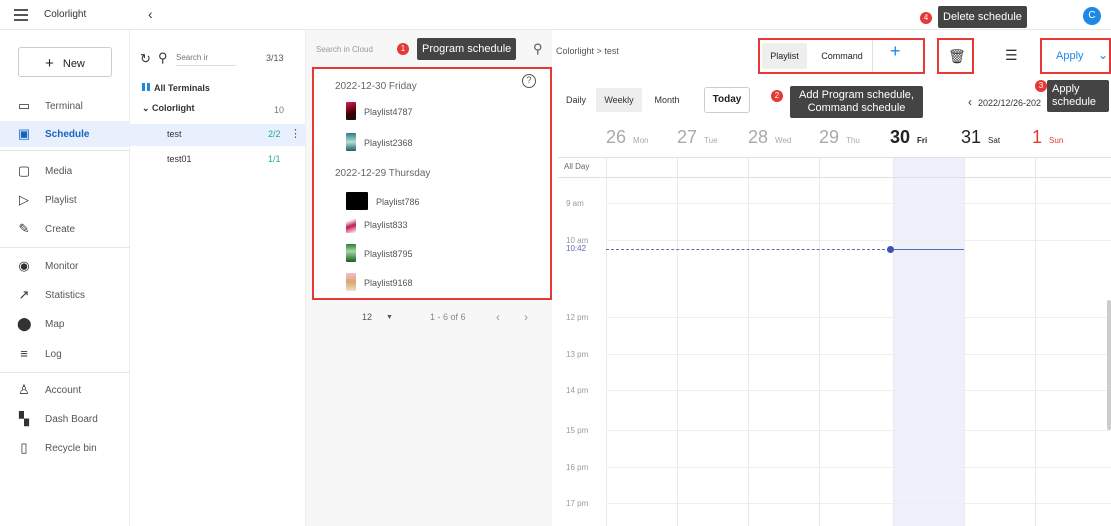 The width and height of the screenshot is (1111, 526). I want to click on playlist-name: Playlist4787, so click(388, 112).